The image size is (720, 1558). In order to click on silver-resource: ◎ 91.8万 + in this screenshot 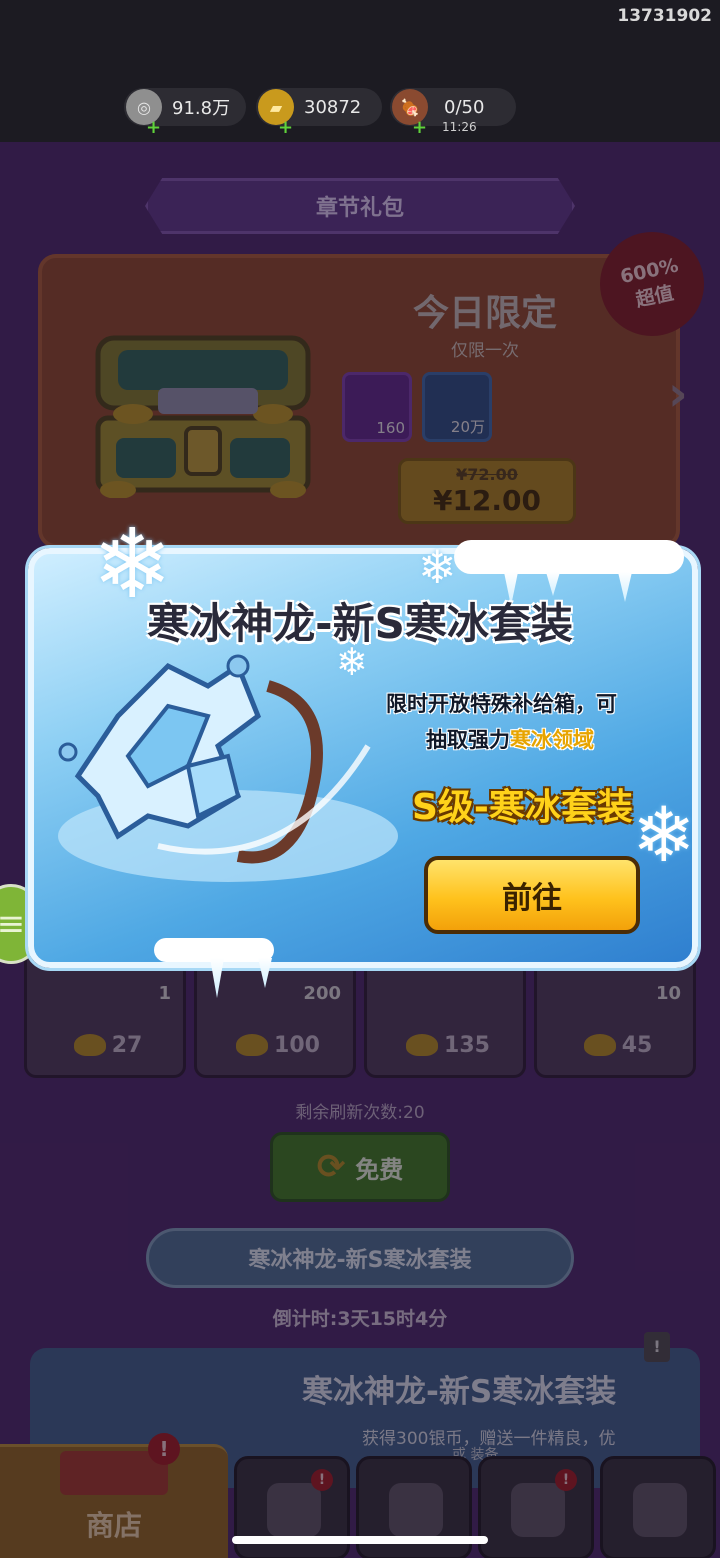, I will do `click(185, 112)`.